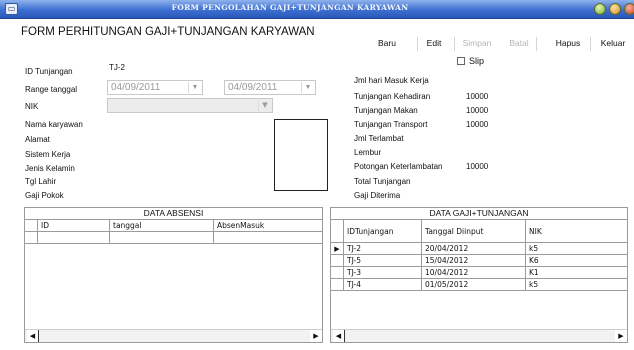  What do you see at coordinates (117, 67) in the screenshot?
I see `id-tunjangan-field: TJ-2` at bounding box center [117, 67].